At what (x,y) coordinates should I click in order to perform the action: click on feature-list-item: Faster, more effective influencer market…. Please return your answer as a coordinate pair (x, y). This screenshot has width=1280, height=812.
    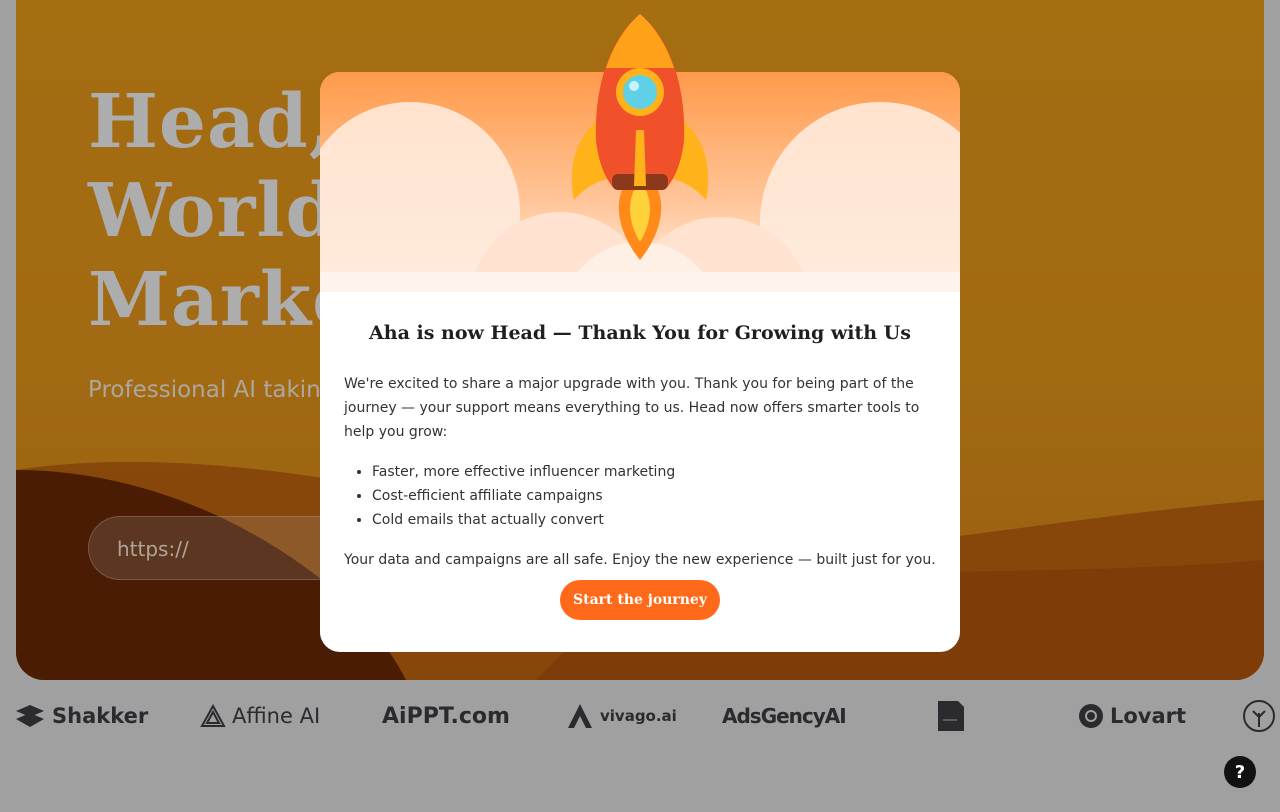
    Looking at the image, I should click on (656, 472).